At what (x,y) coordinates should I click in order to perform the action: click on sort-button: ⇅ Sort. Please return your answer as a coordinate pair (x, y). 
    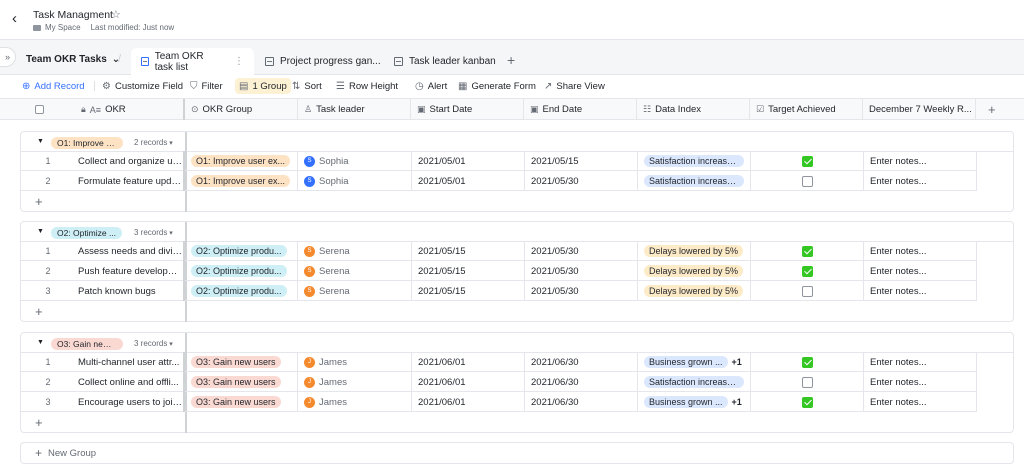
    Looking at the image, I should click on (307, 86).